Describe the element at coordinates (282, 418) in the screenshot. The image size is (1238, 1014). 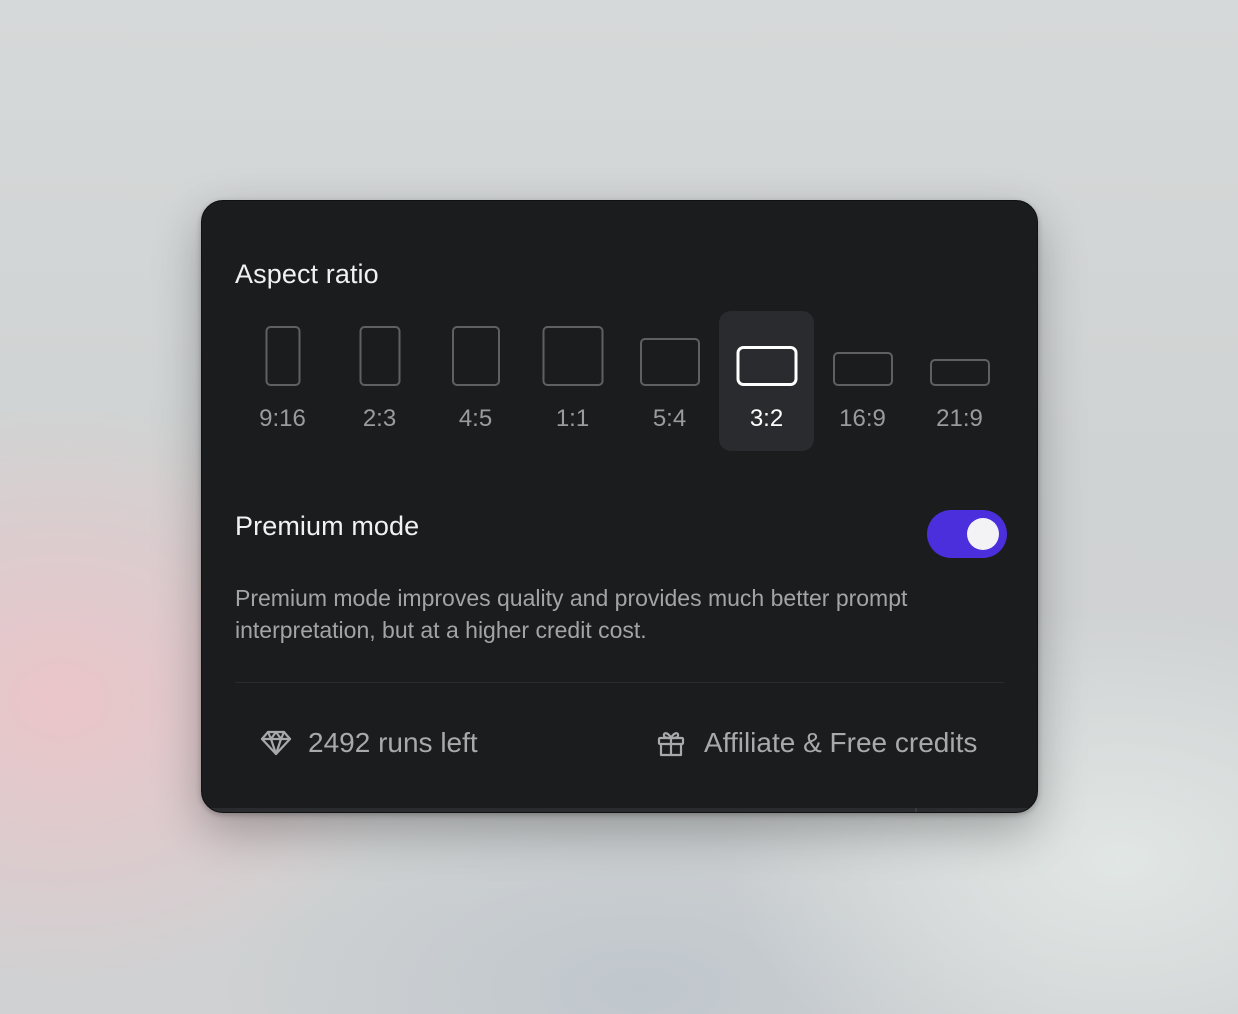
I see `aspect-option-label: 9:16` at that location.